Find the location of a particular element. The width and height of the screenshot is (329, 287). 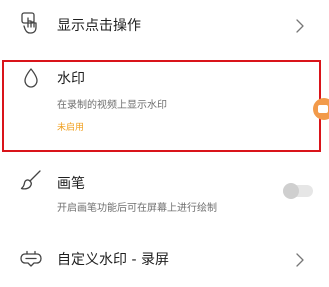

setting-subtitle: 开启画笔功能后可在屏幕上进行绘制 is located at coordinates (137, 208).